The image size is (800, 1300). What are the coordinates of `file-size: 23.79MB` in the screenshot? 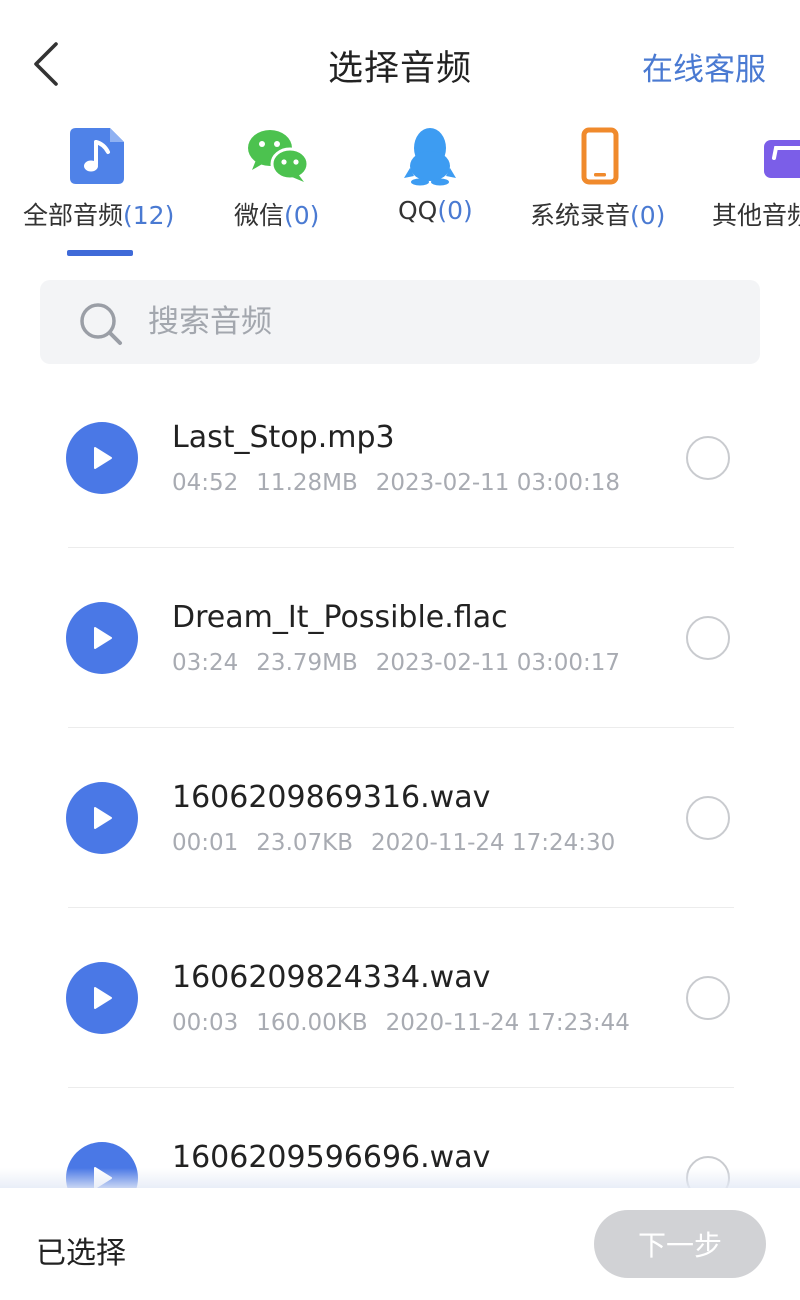 It's located at (307, 663).